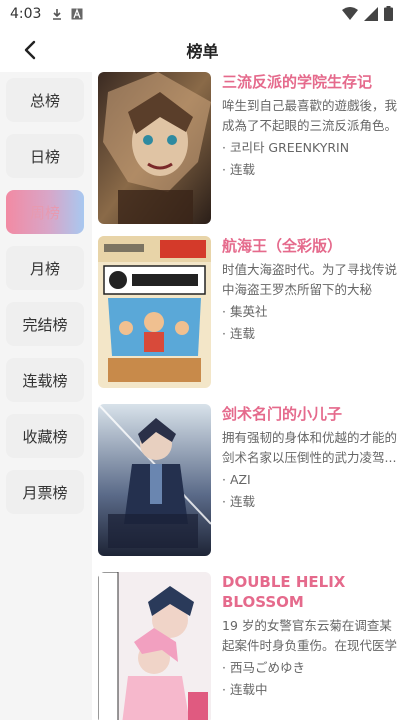  What do you see at coordinates (245, 689) in the screenshot?
I see `comic-status: · 连载中` at bounding box center [245, 689].